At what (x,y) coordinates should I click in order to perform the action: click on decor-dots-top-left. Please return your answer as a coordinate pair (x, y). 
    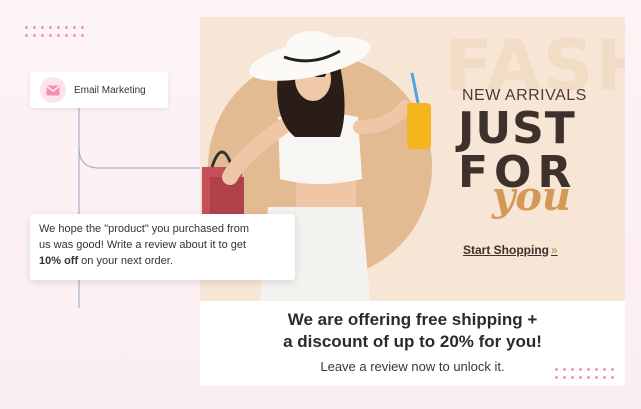
    Looking at the image, I should click on (54, 31).